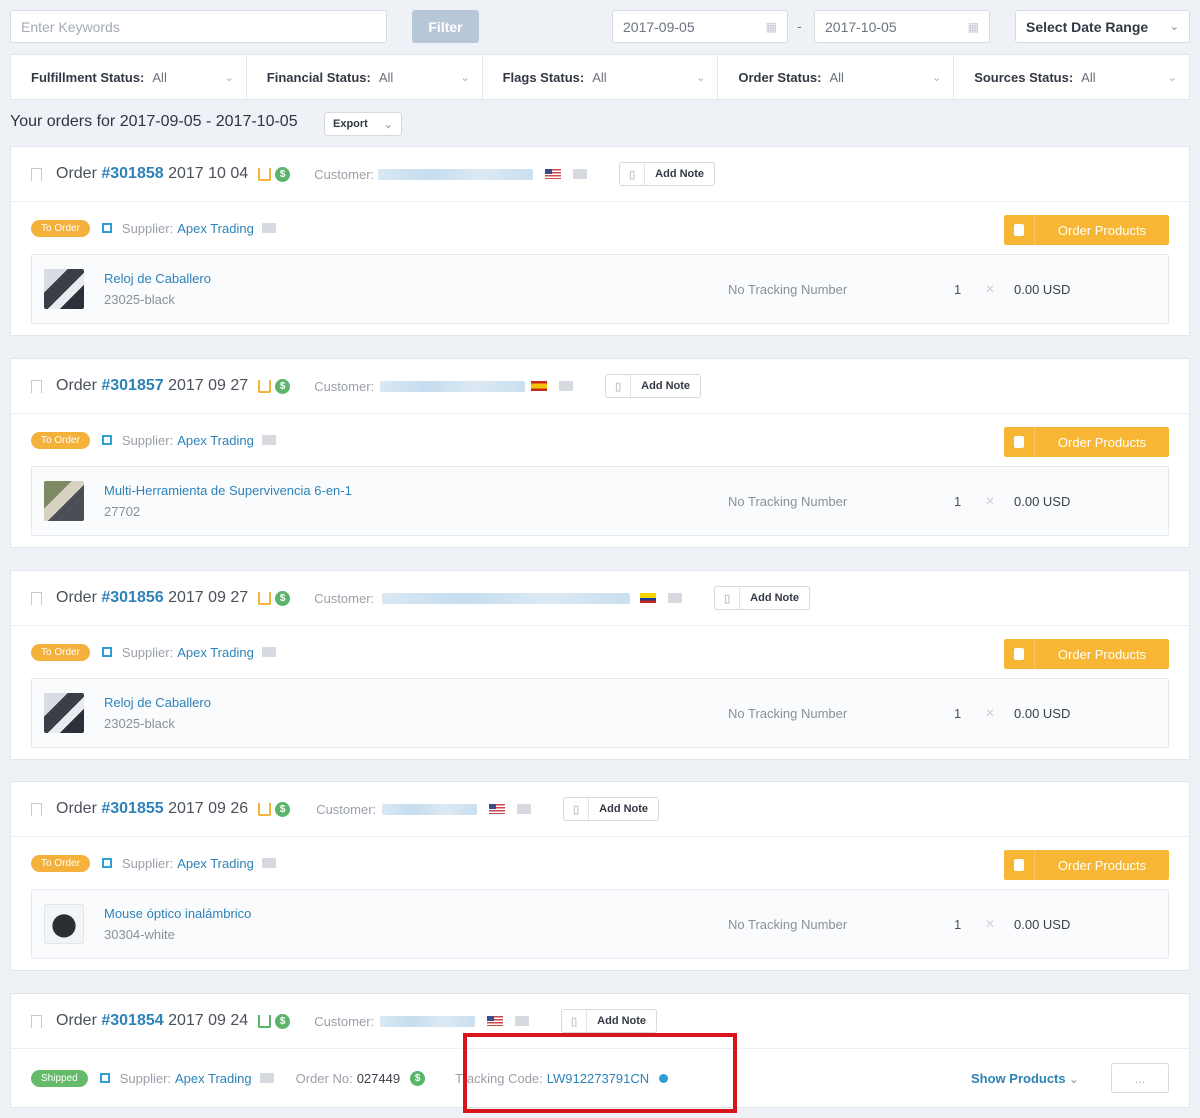  Describe the element at coordinates (600, 1073) in the screenshot. I see `tracking-code-highlight` at that location.